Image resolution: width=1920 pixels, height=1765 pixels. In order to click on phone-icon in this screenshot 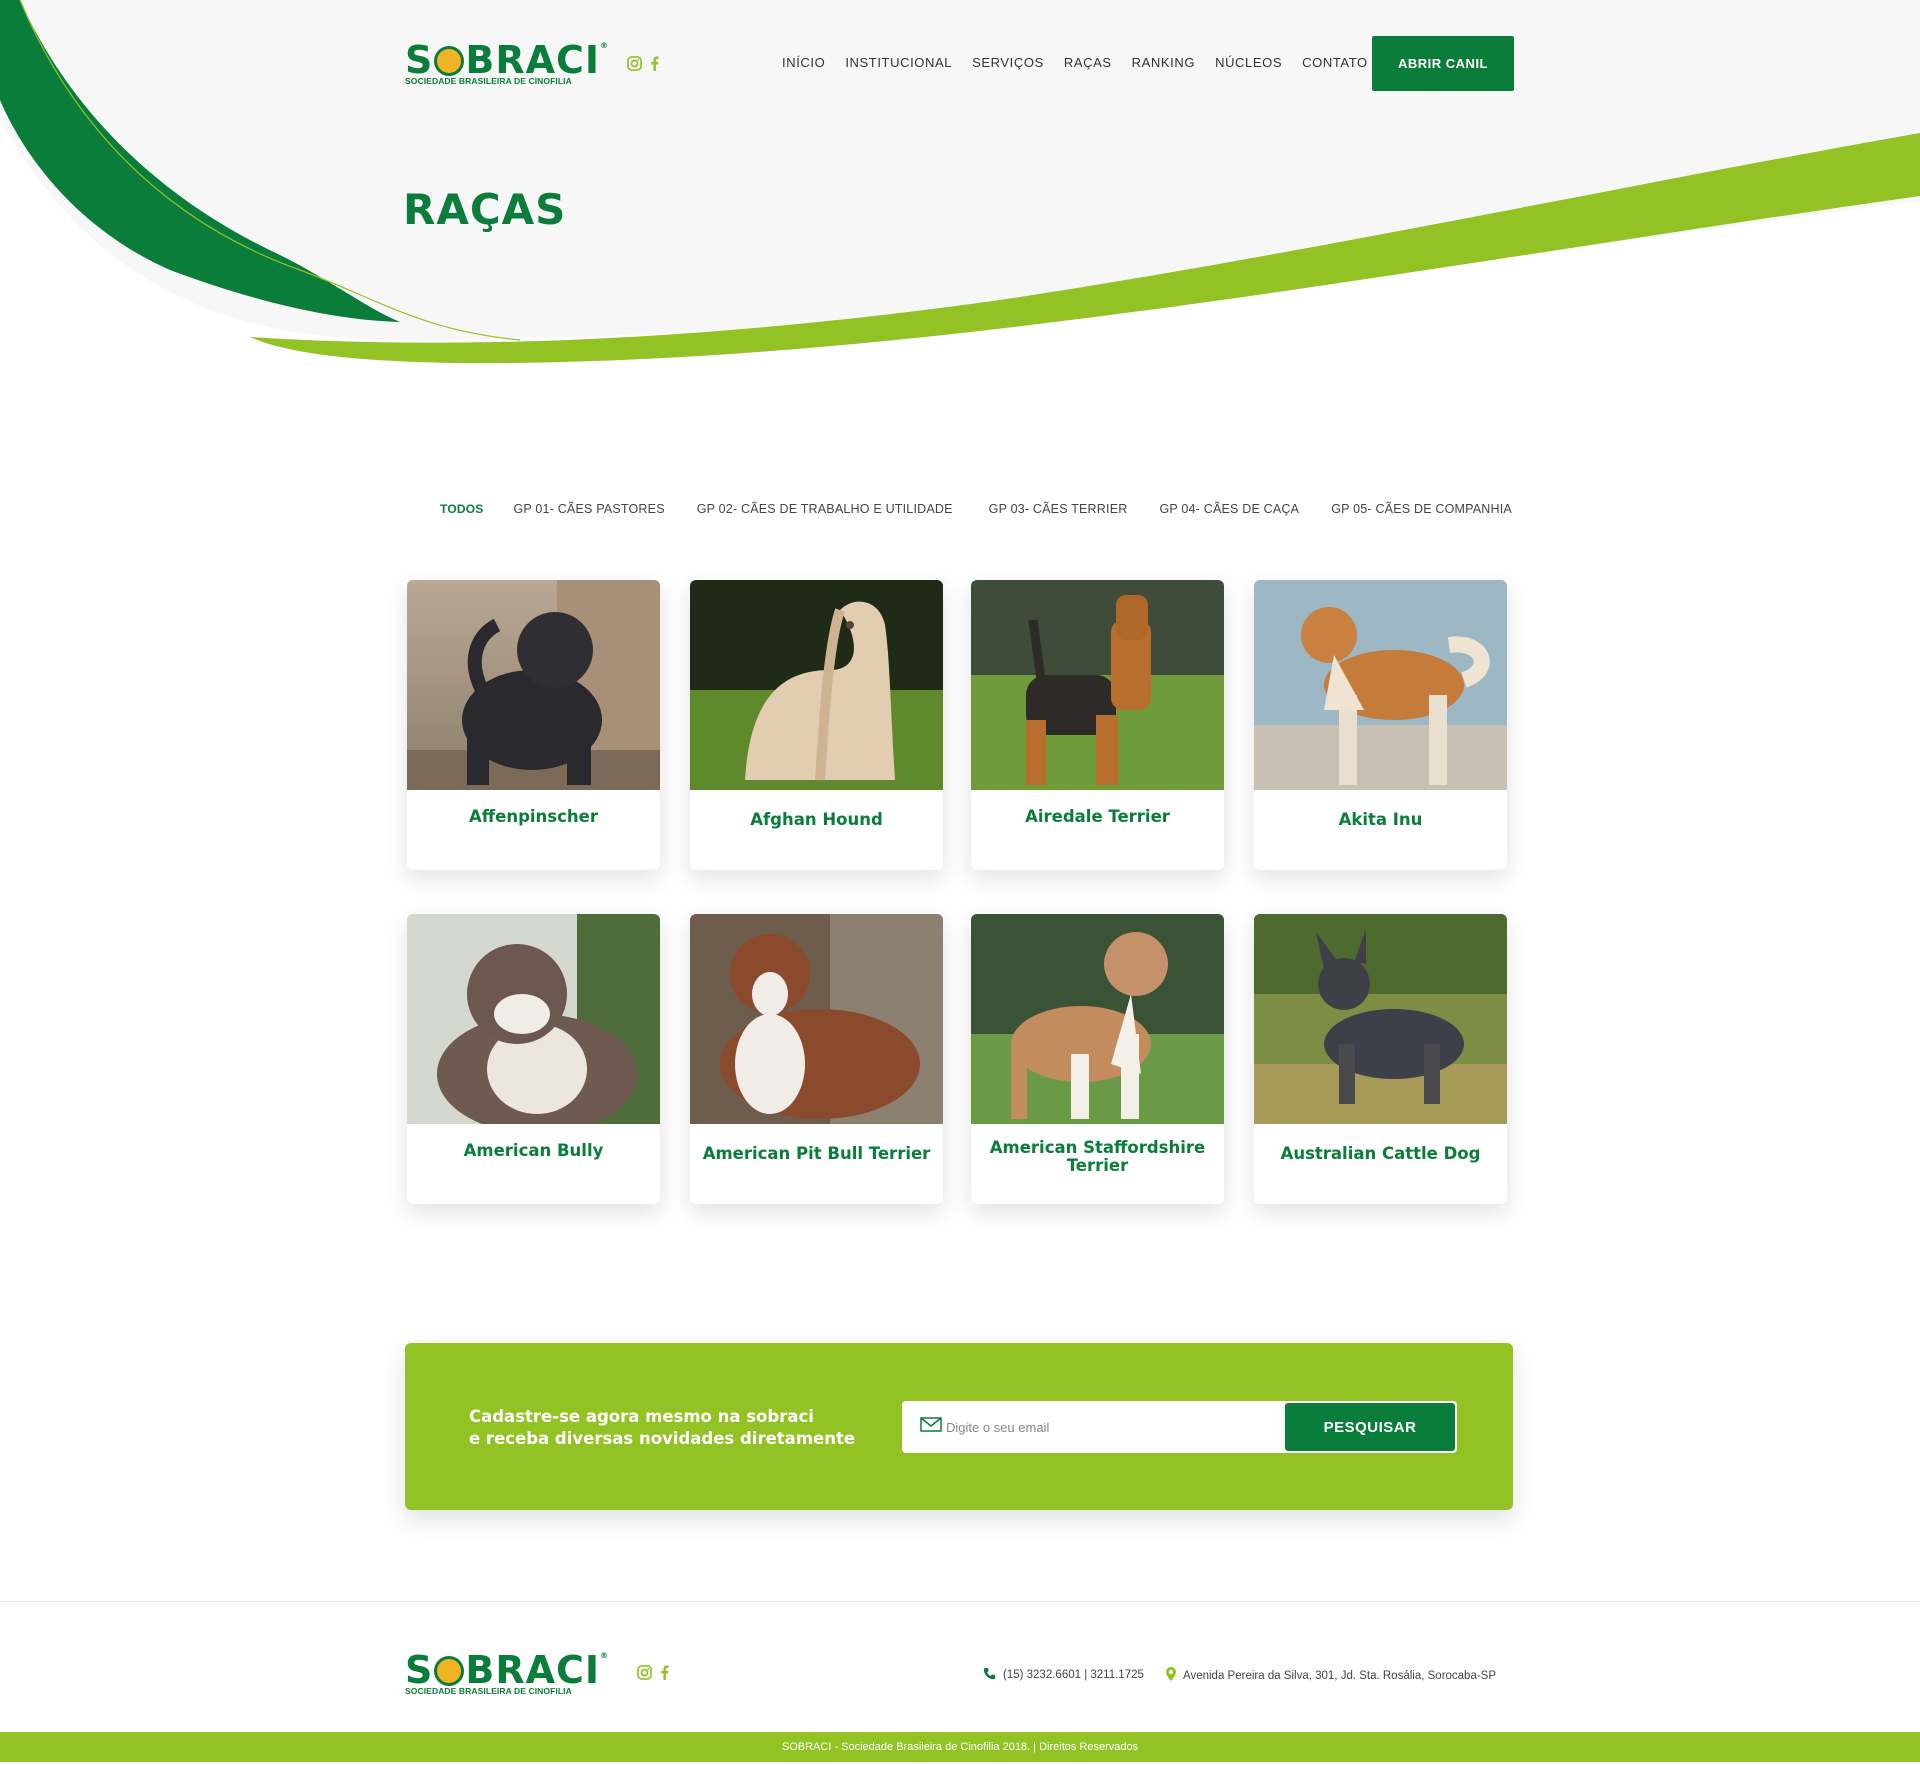, I will do `click(989, 1675)`.